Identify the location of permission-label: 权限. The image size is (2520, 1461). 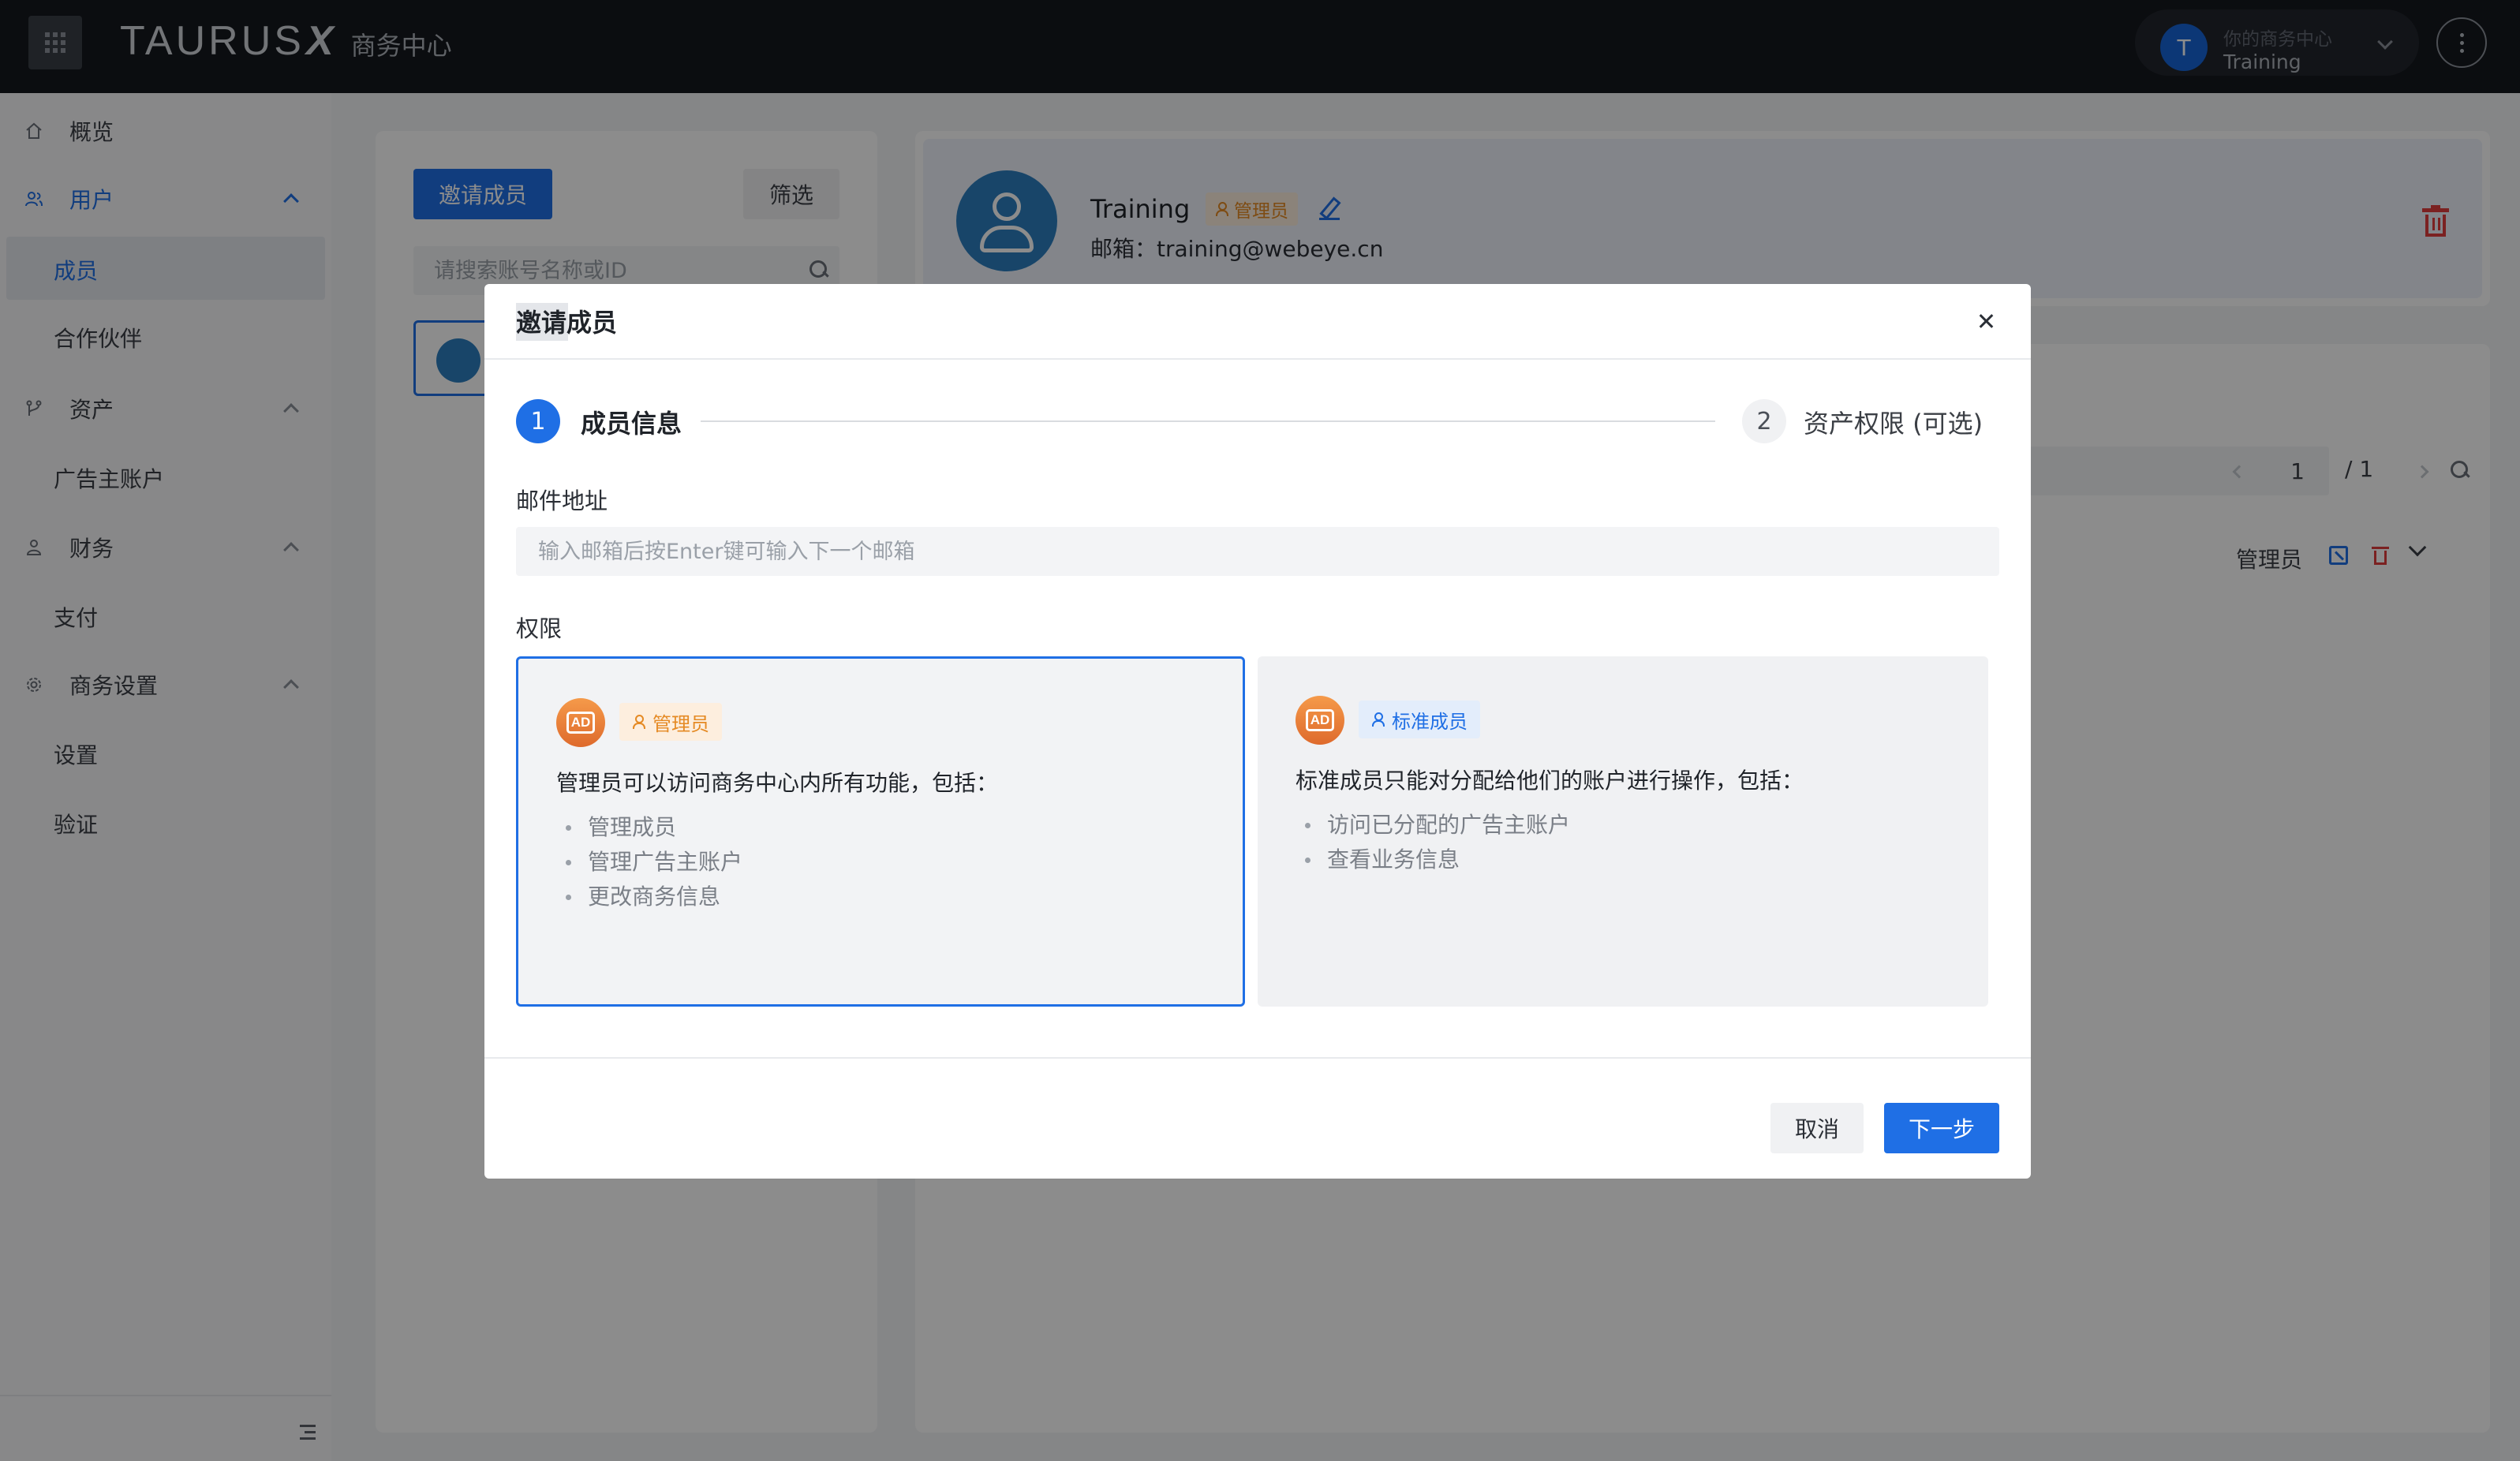
(539, 629).